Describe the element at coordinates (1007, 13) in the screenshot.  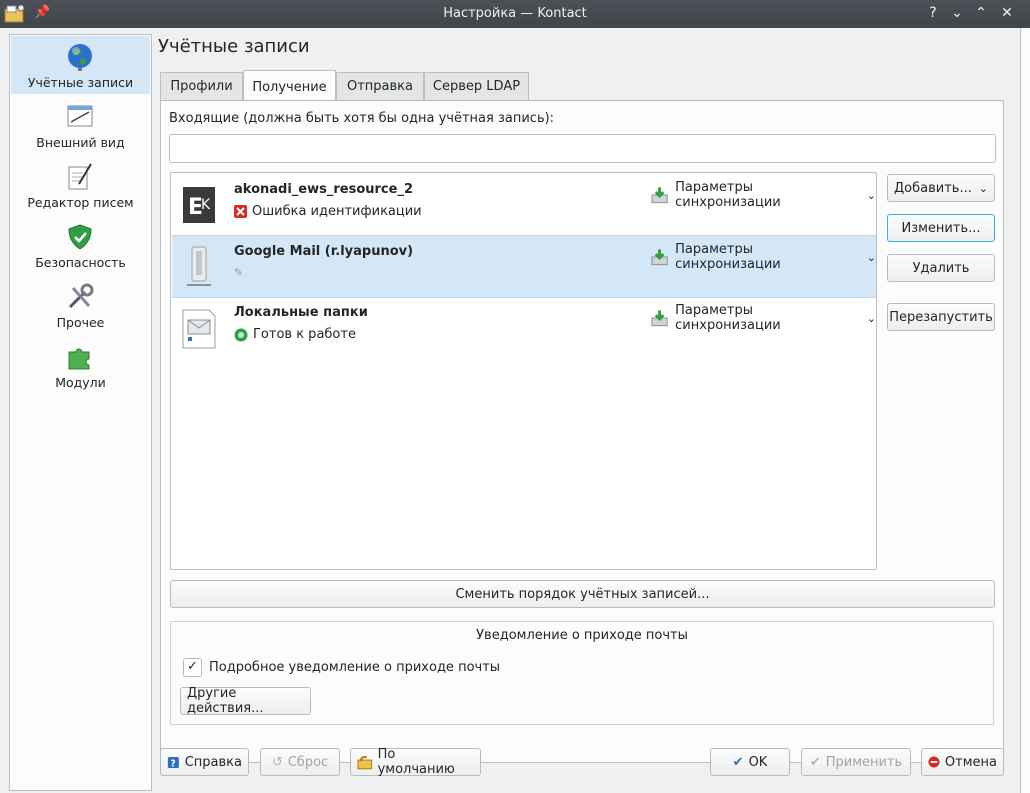
I see `close-icon: ✕` at that location.